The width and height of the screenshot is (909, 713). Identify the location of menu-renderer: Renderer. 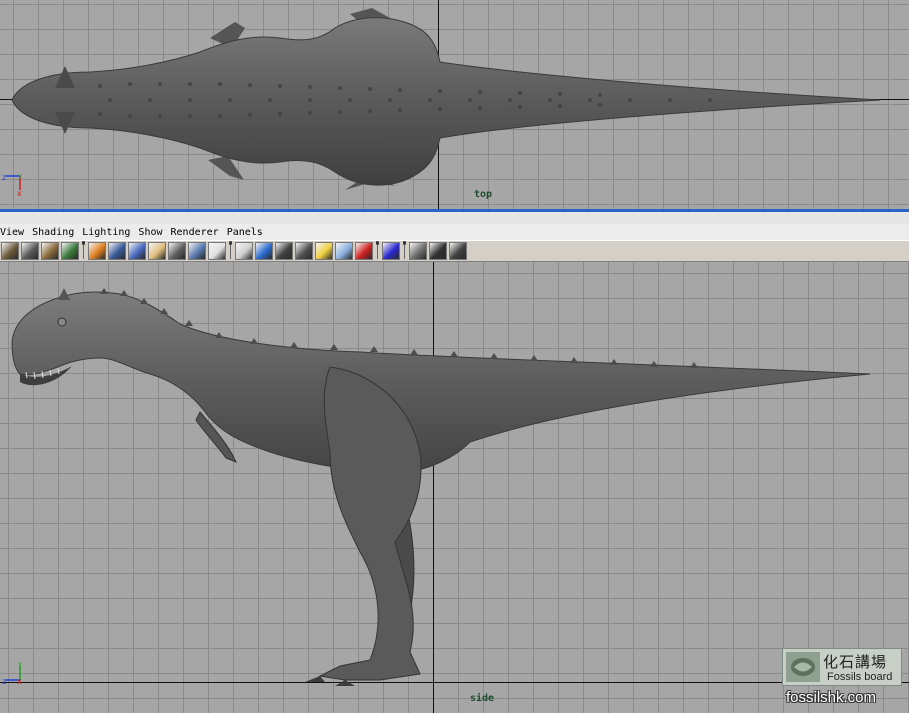
(197, 232).